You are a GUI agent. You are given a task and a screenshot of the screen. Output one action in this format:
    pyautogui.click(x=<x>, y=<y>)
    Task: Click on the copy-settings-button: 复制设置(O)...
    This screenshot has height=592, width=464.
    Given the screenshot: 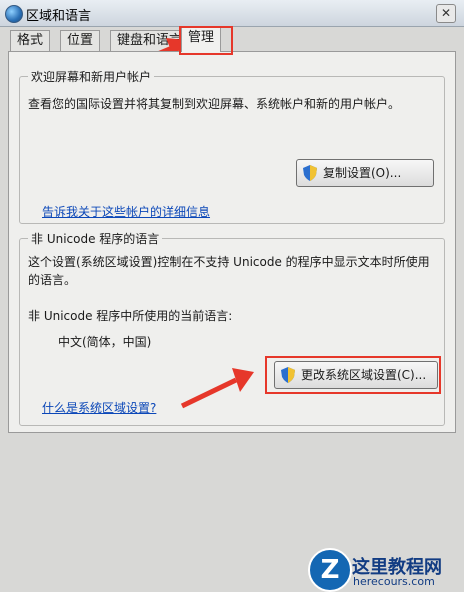 What is the action you would take?
    pyautogui.click(x=365, y=173)
    